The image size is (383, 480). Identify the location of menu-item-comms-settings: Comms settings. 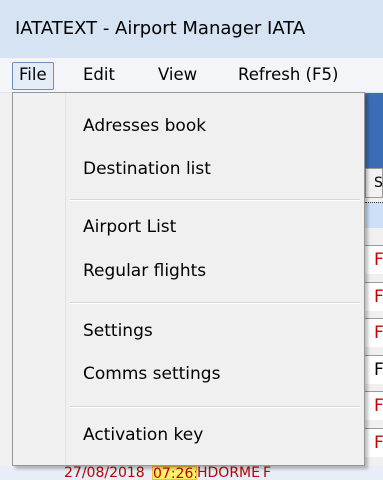
(151, 374).